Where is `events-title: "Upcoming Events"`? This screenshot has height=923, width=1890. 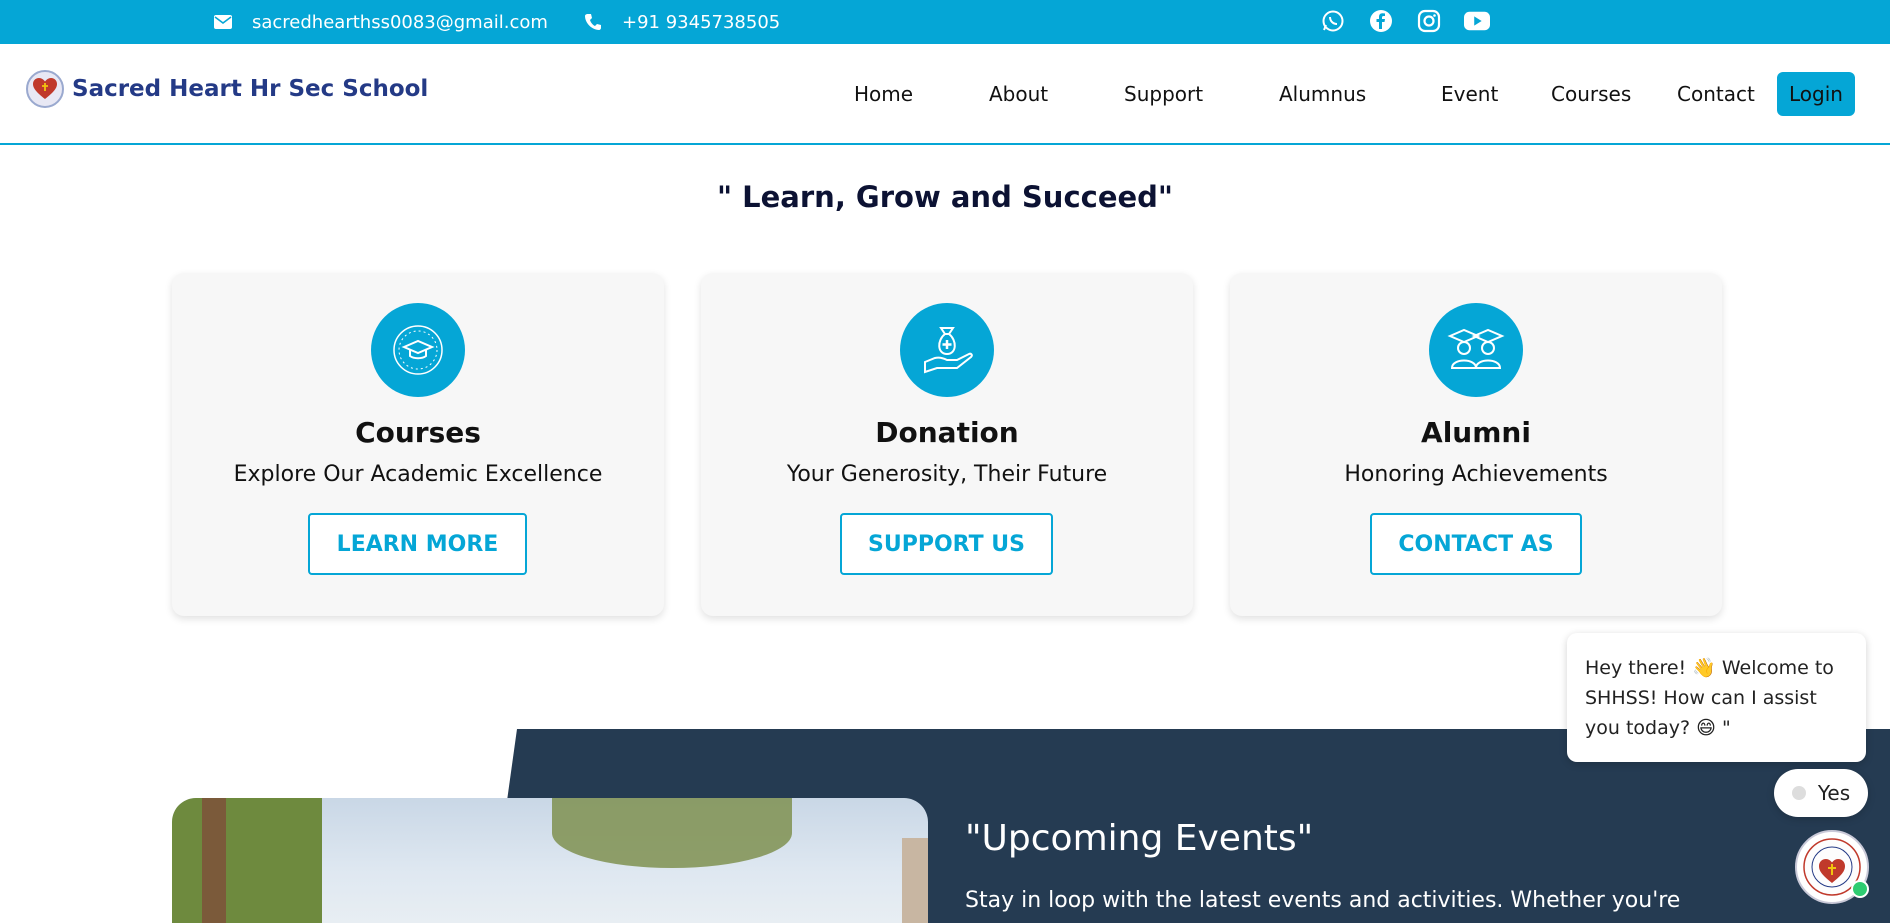
events-title: "Upcoming Events" is located at coordinates (1139, 838).